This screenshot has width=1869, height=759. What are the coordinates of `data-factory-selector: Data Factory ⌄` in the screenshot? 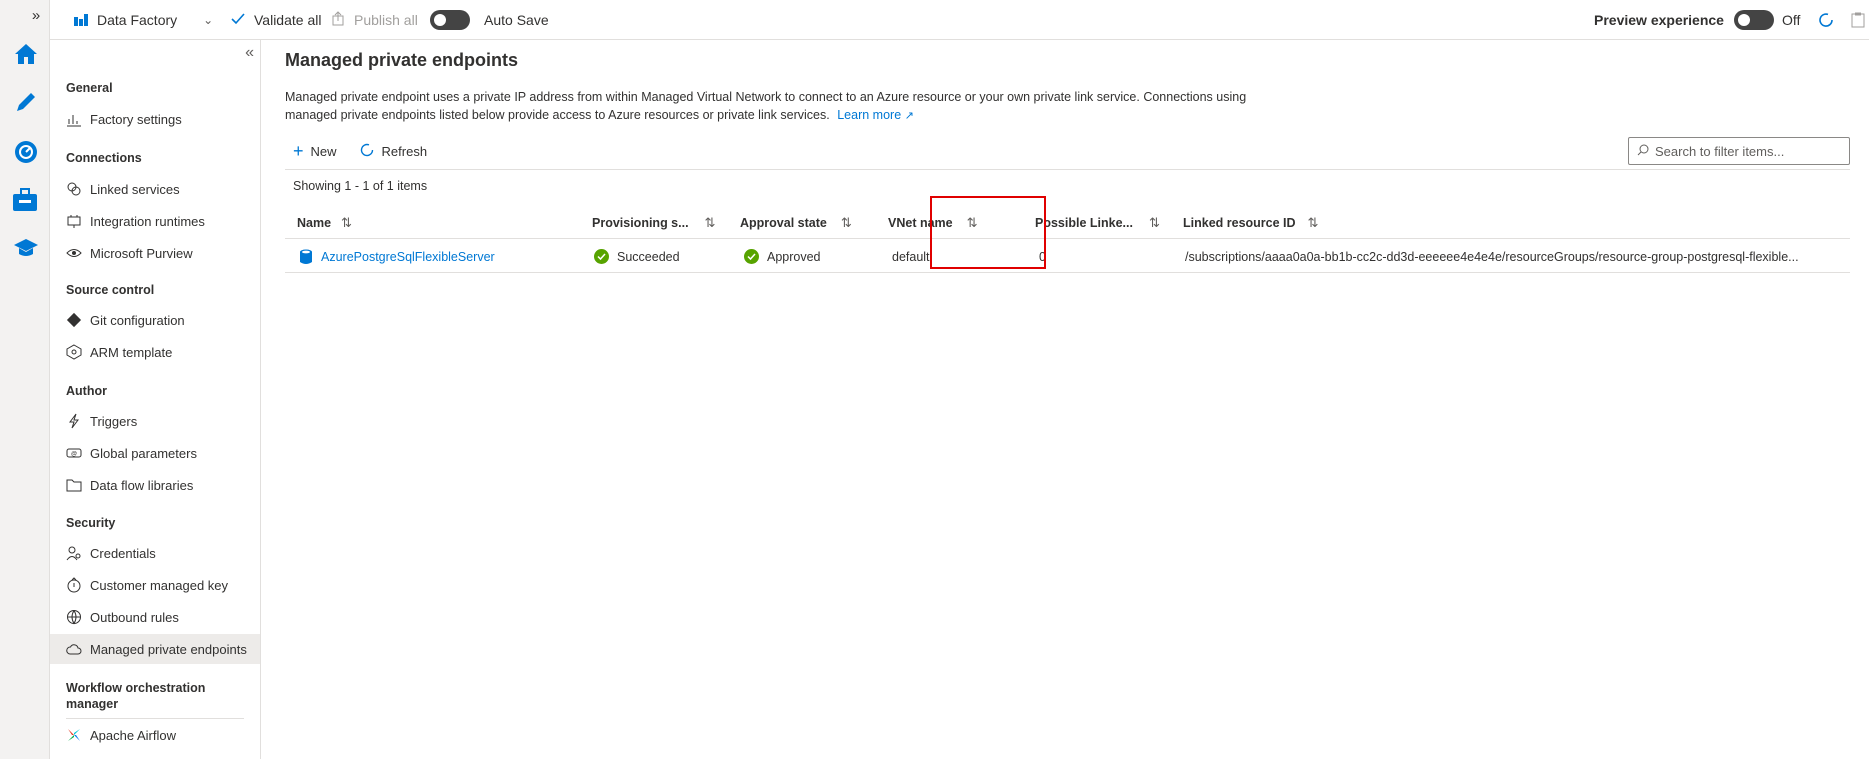 It's located at (143, 20).